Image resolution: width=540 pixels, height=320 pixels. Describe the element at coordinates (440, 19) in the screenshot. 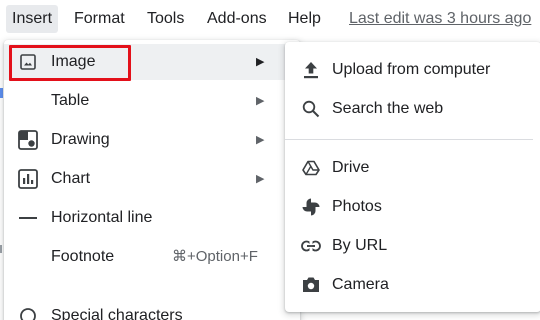

I see `last-edit-link: Last edit was 3 hours ago` at that location.